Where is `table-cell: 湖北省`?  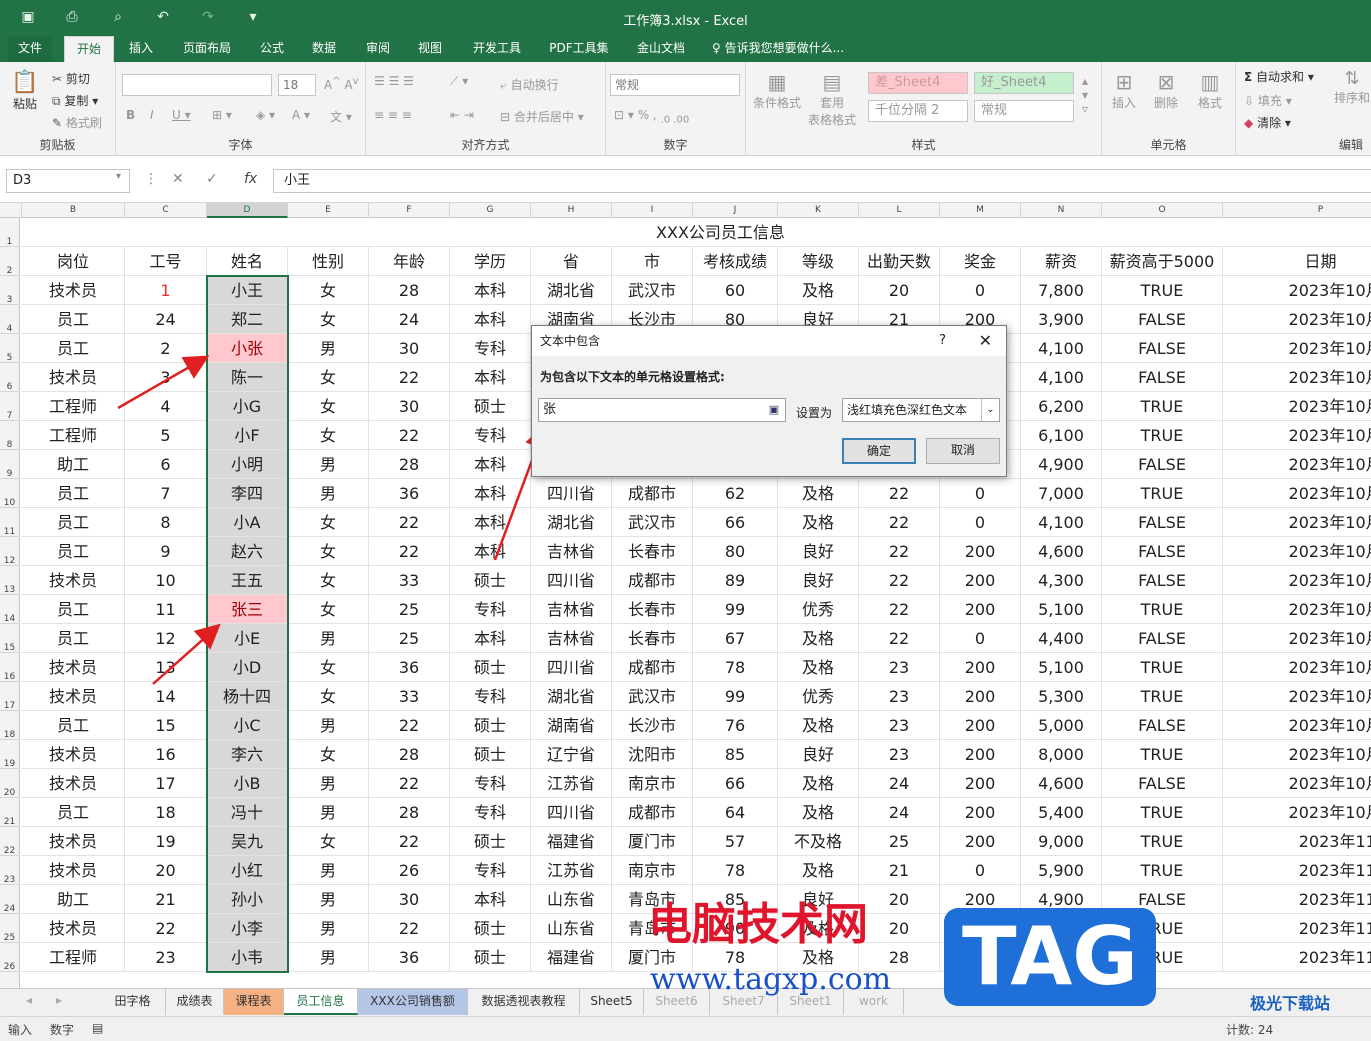 table-cell: 湖北省 is located at coordinates (571, 290).